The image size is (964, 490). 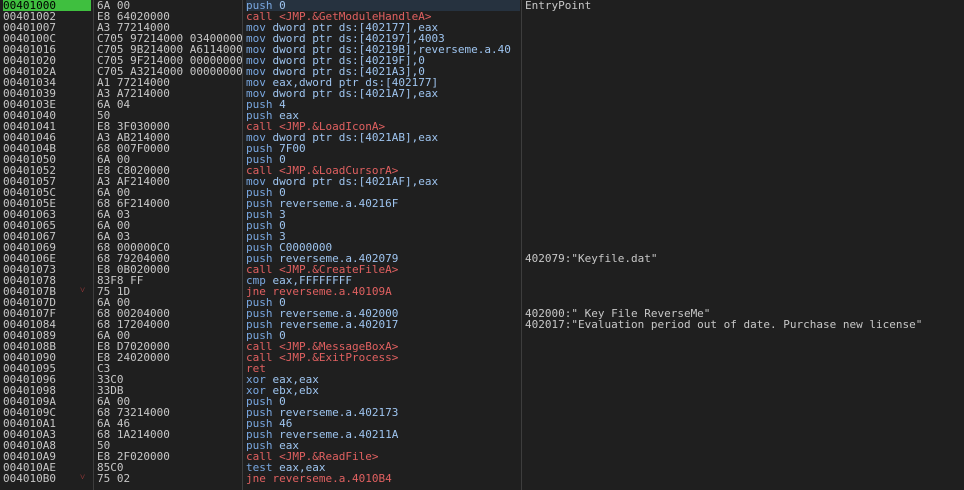 What do you see at coordinates (47, 258) in the screenshot?
I see `address-cell: 0040106E` at bounding box center [47, 258].